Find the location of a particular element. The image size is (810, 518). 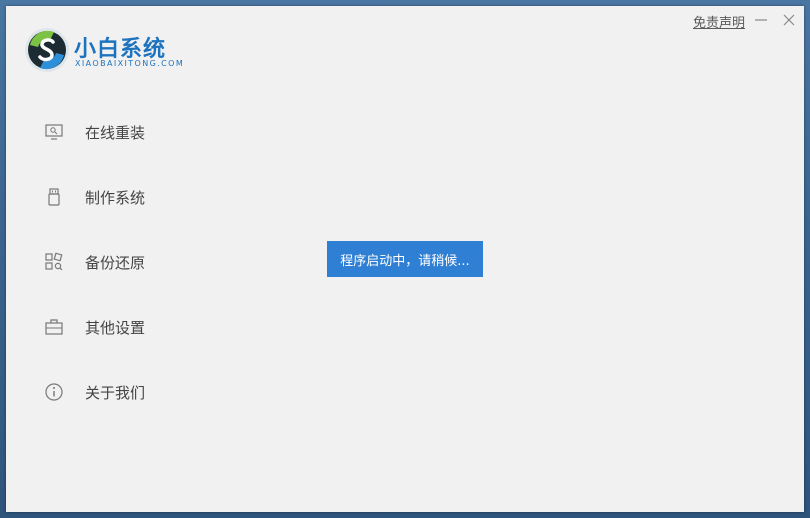

sidebar-item-about-us: 关于我们 is located at coordinates (116, 393).